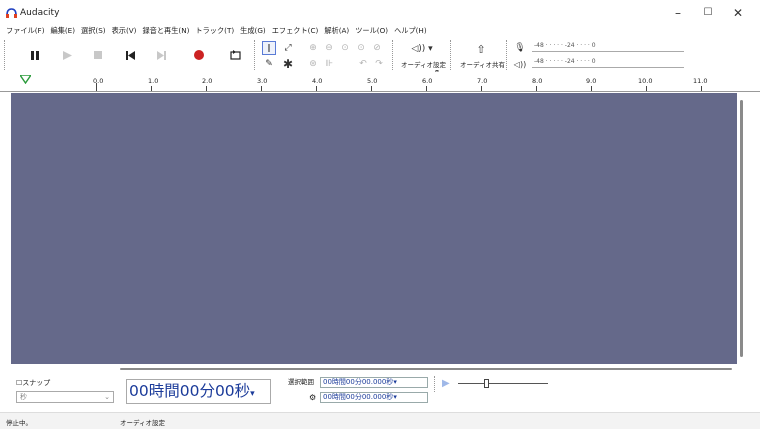 The height and width of the screenshot is (429, 760). Describe the element at coordinates (63, 32) in the screenshot. I see `menu-edit: 編集(E)` at that location.